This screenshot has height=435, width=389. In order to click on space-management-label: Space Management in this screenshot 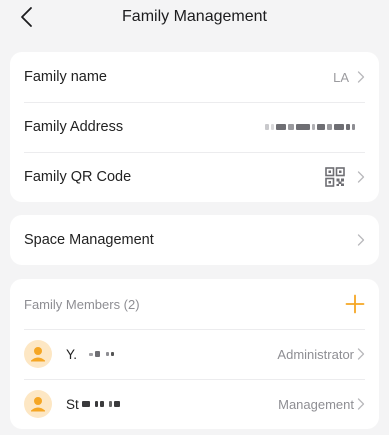, I will do `click(89, 240)`.